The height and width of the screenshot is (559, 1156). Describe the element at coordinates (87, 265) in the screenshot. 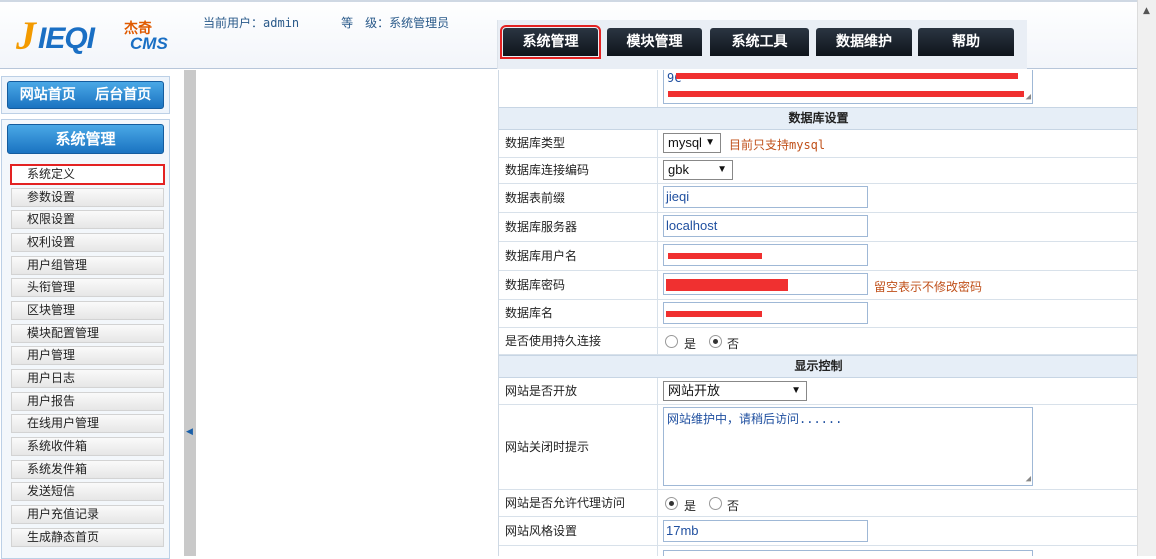

I see `sidebar-item-user-groups: 用户组管理` at that location.